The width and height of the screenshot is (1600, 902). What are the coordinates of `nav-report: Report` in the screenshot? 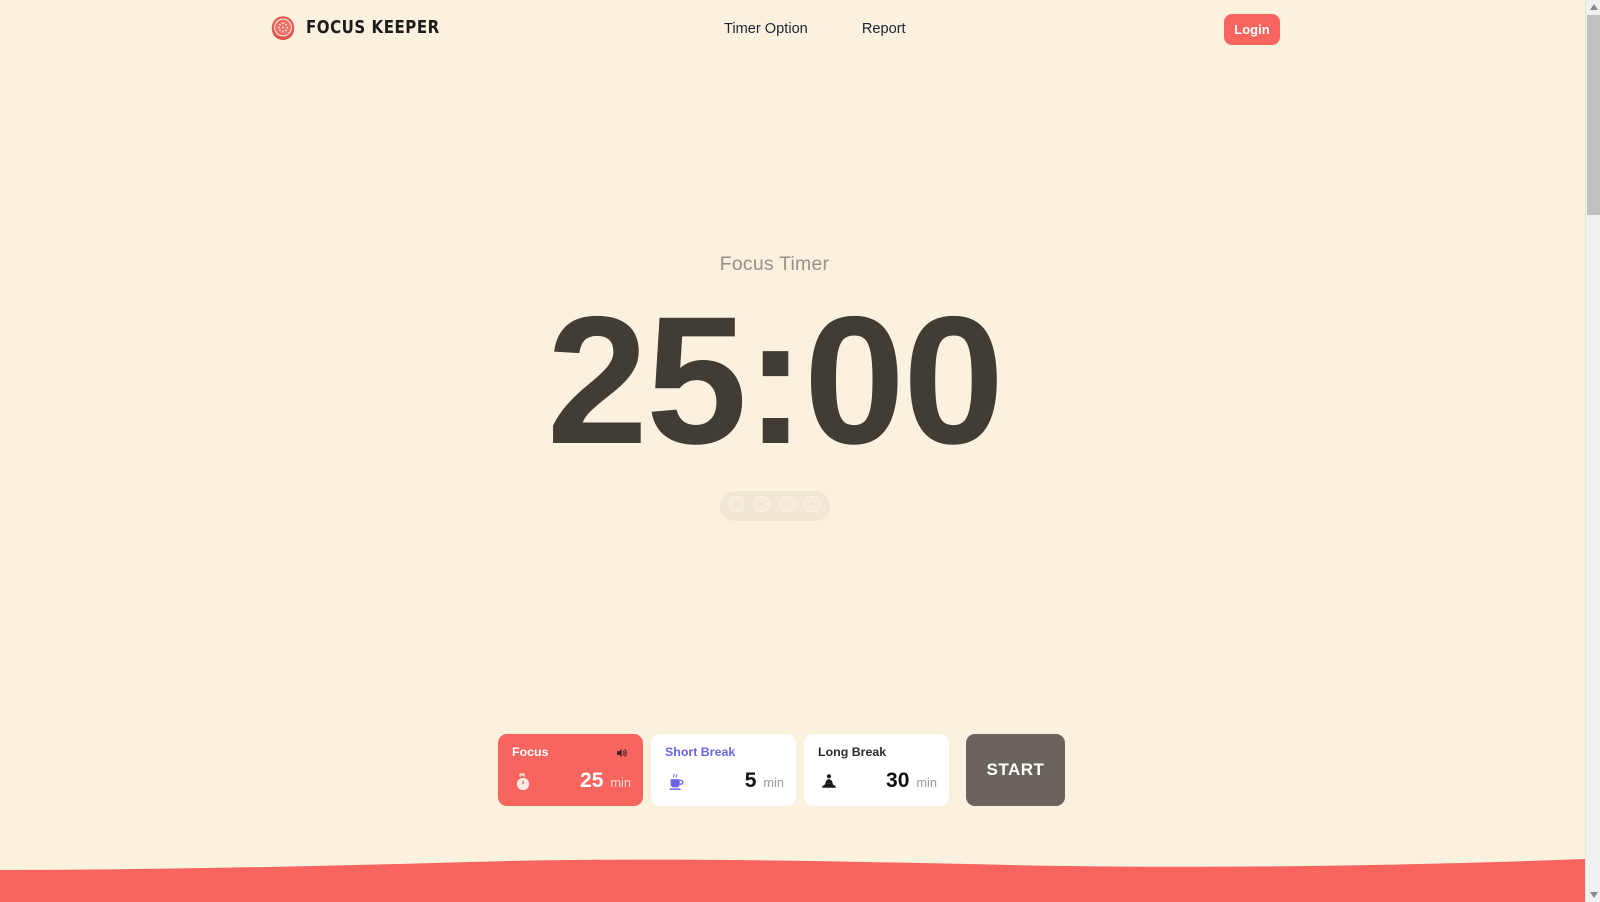 It's located at (884, 29).